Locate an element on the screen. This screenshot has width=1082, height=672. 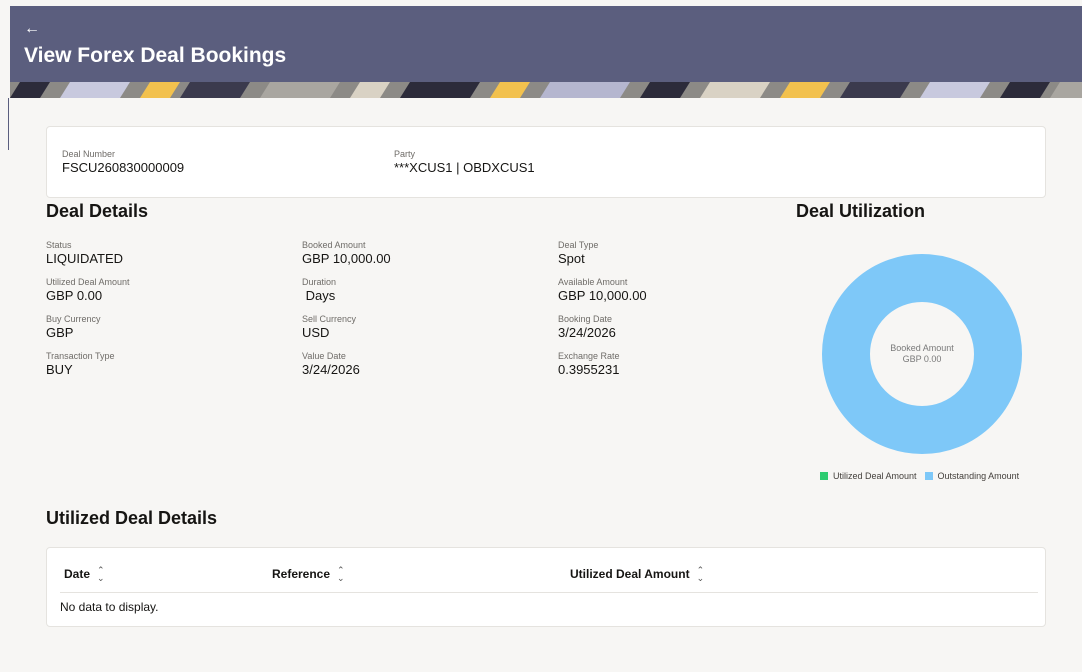
deal-type-field: Deal Type Spot is located at coordinates (578, 253).